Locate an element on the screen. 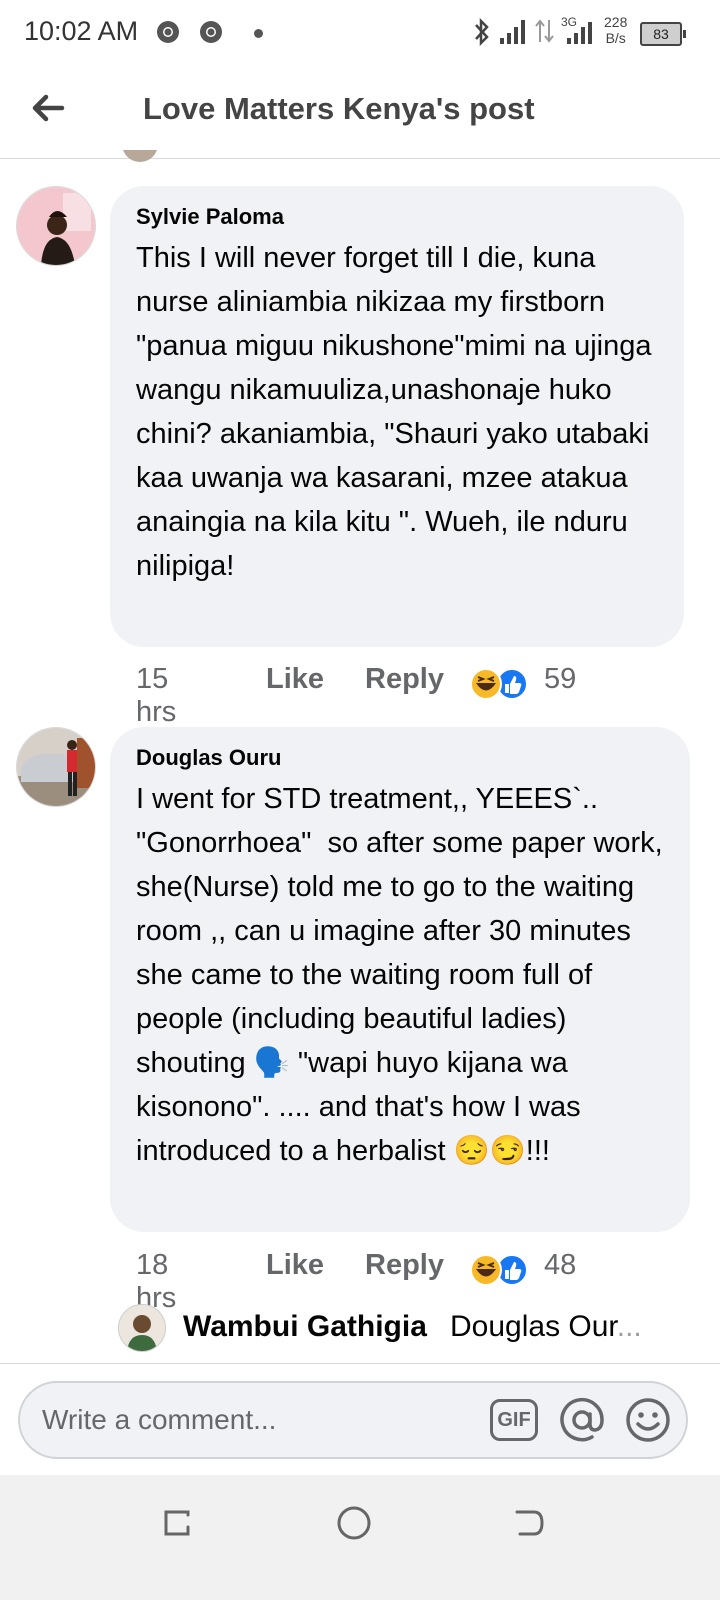 The width and height of the screenshot is (720, 1600). reply-author: Wambui Gathigia is located at coordinates (305, 1327).